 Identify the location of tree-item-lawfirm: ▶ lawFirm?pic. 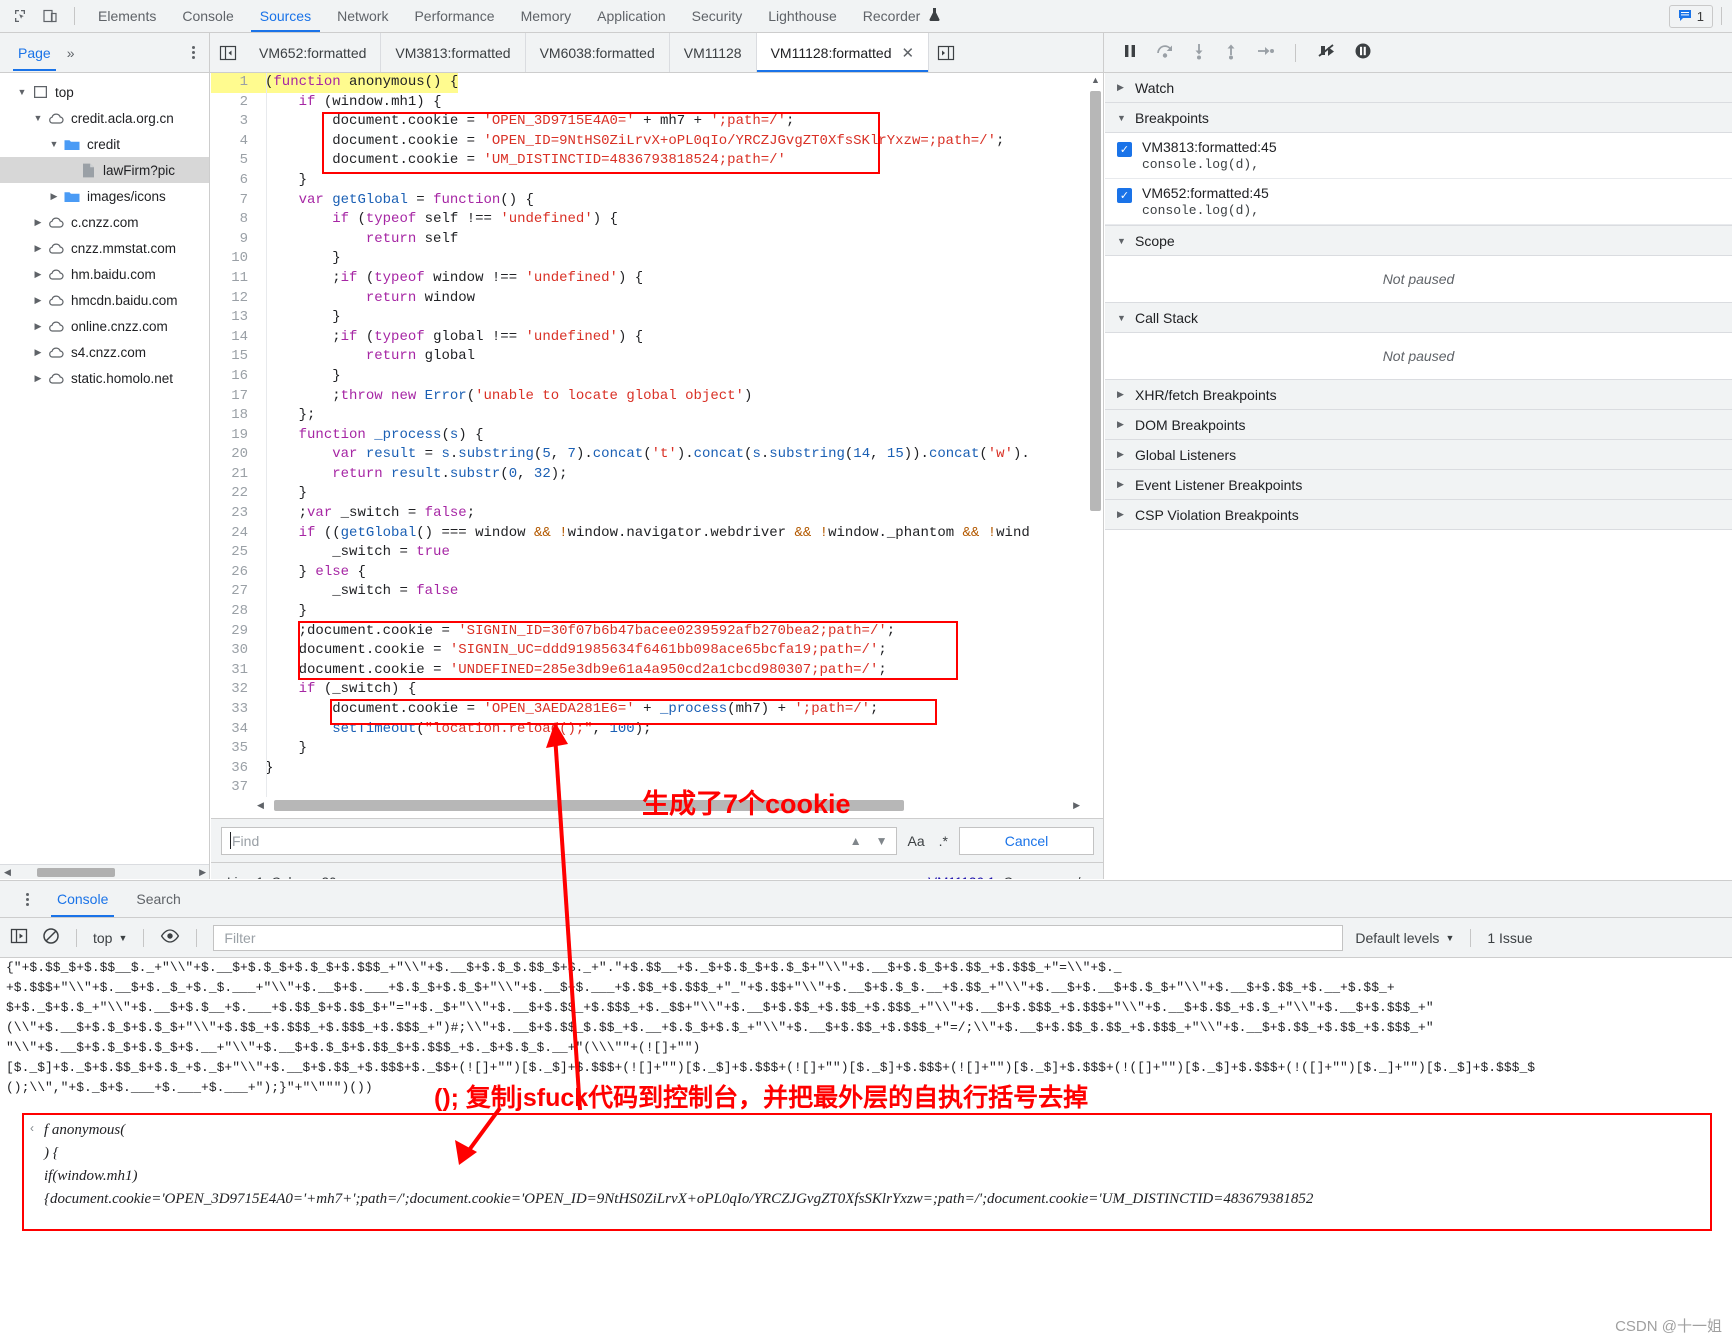
(104, 170).